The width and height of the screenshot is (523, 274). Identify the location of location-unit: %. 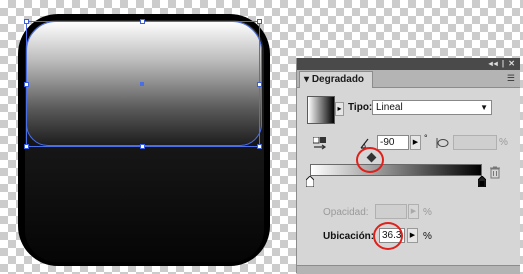
(427, 236).